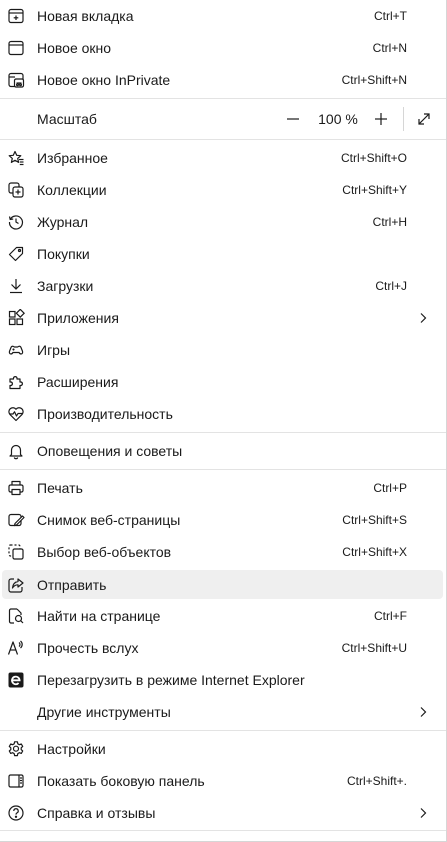 The image size is (447, 842). I want to click on help-icon, so click(16, 813).